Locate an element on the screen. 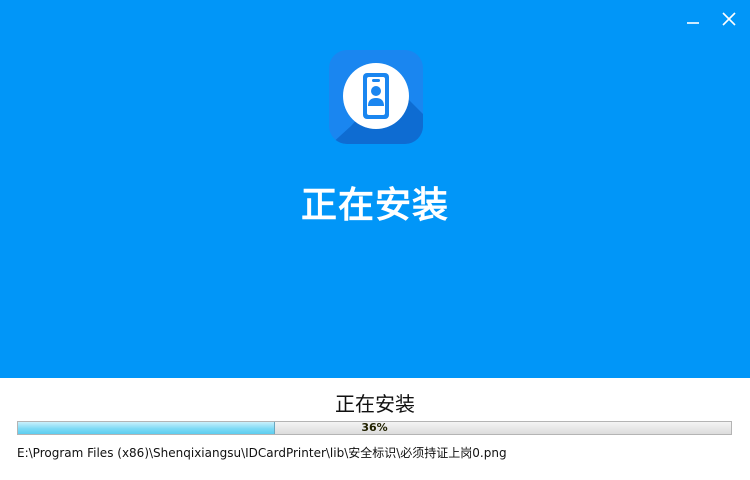  id-badge-icon is located at coordinates (376, 97).